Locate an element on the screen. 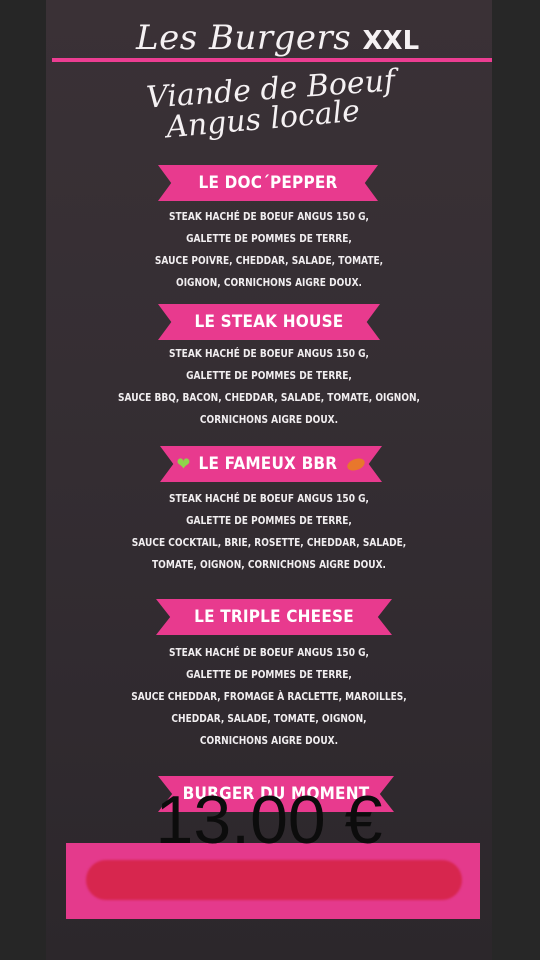 This screenshot has height=960, width=540. item-ribbon-fameux-bbr: ❤ LE FAMEUX BBR is located at coordinates (271, 464).